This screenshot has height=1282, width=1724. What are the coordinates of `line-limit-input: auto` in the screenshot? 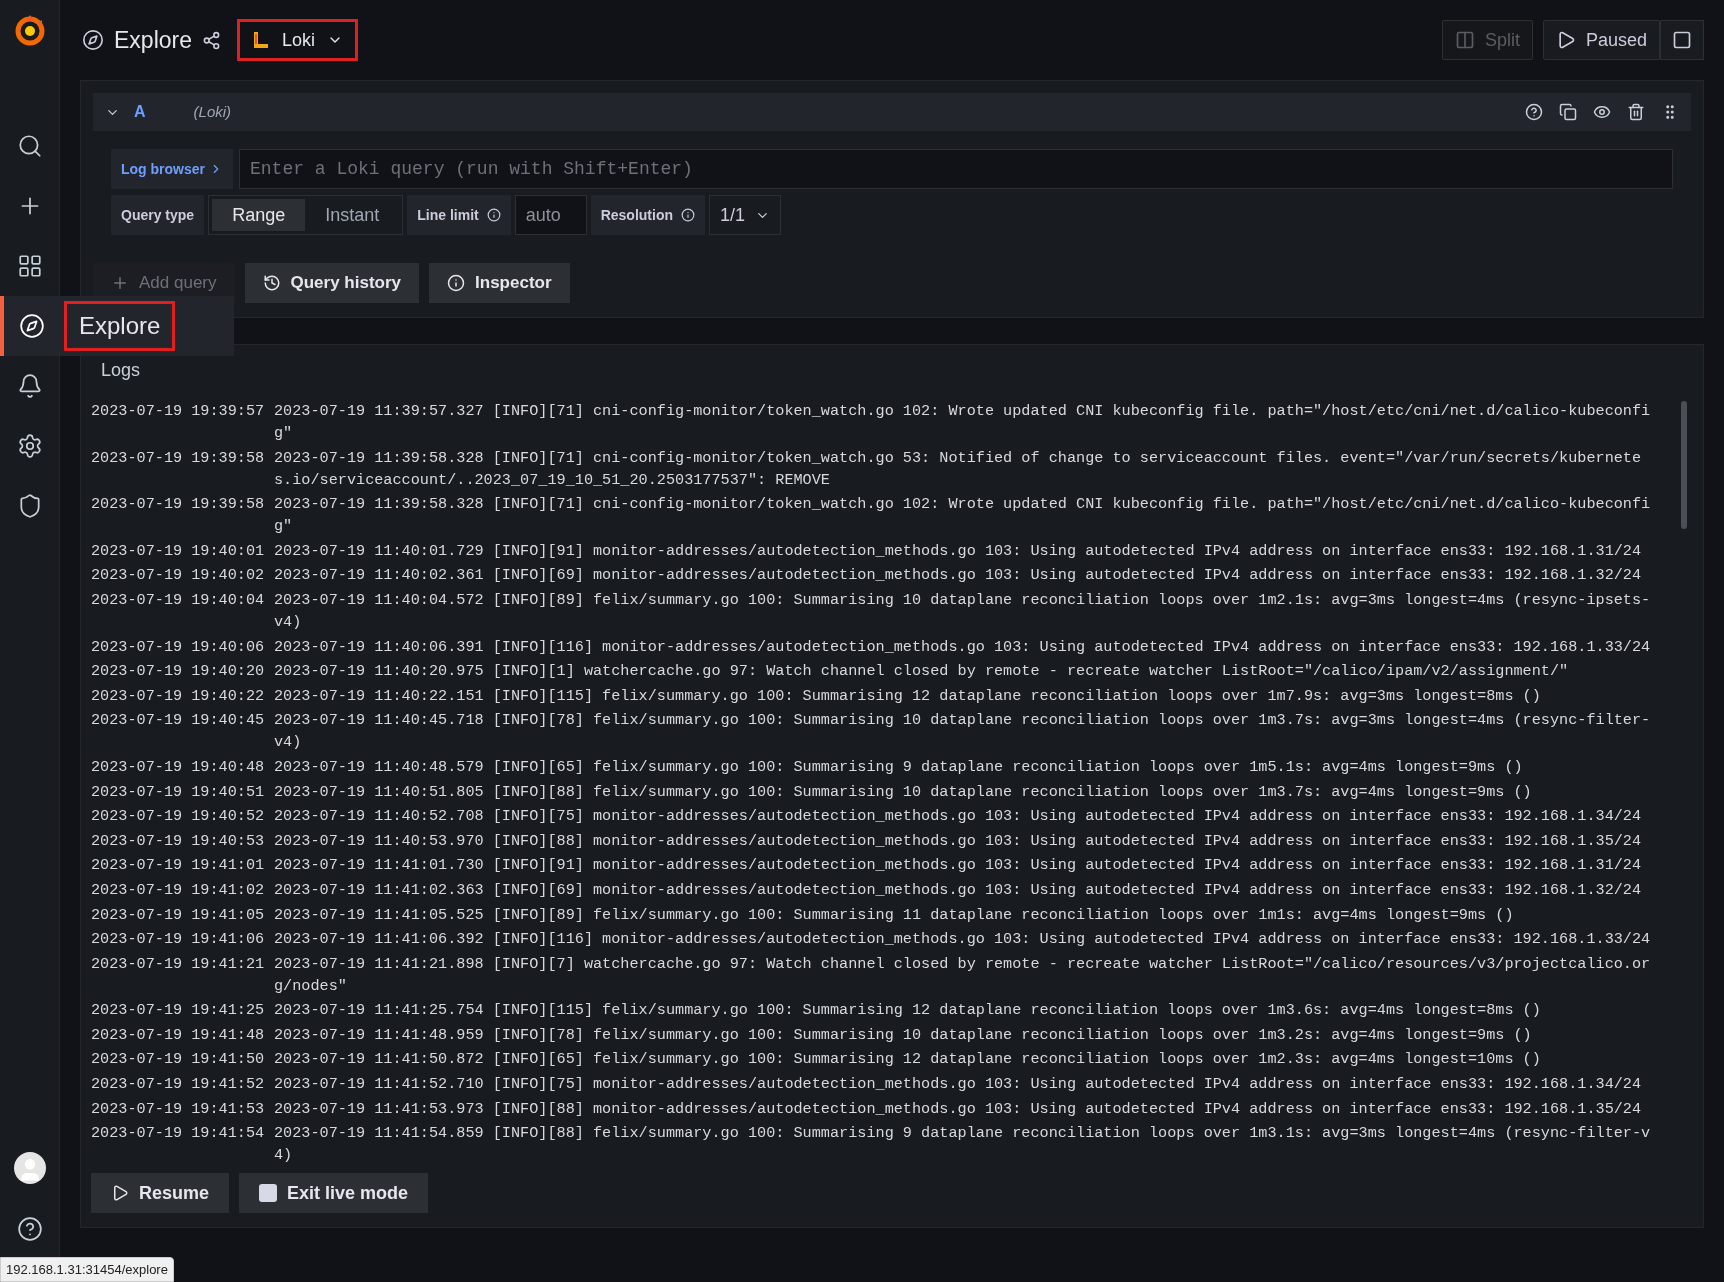 It's located at (550, 215).